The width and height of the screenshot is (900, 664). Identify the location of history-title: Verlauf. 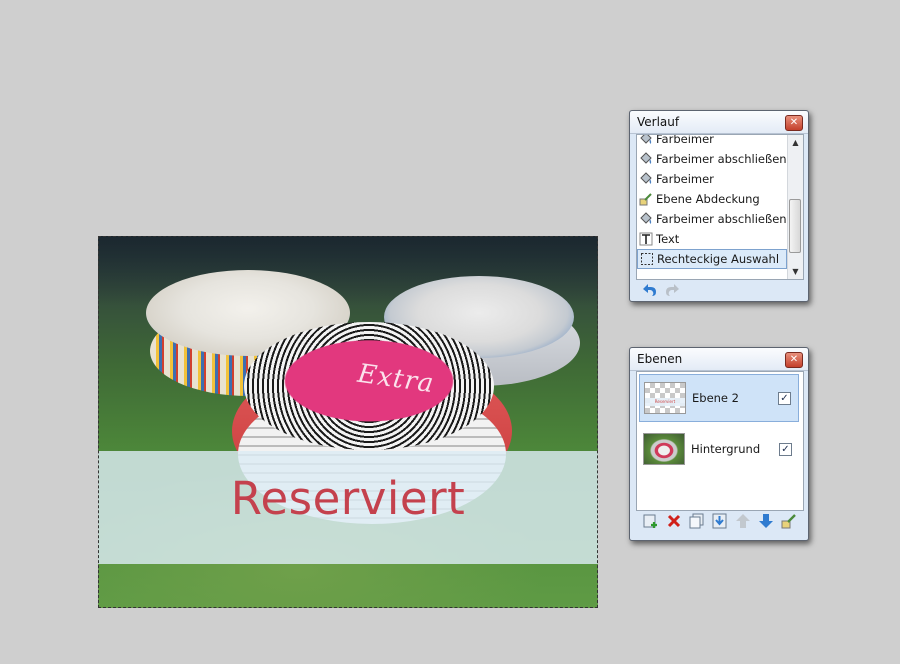
(658, 122).